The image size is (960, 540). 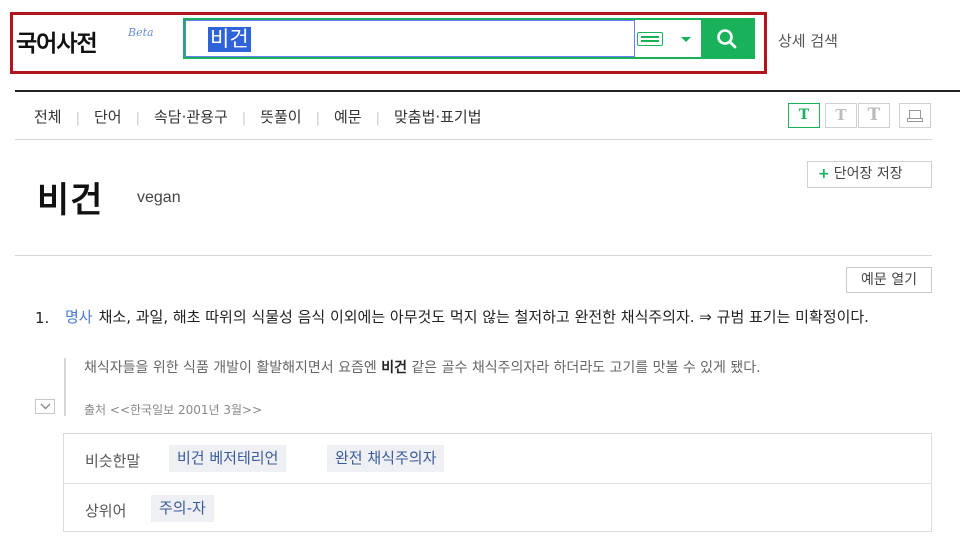 What do you see at coordinates (228, 458) in the screenshot?
I see `synonym-chip: 비건 베저테리언` at bounding box center [228, 458].